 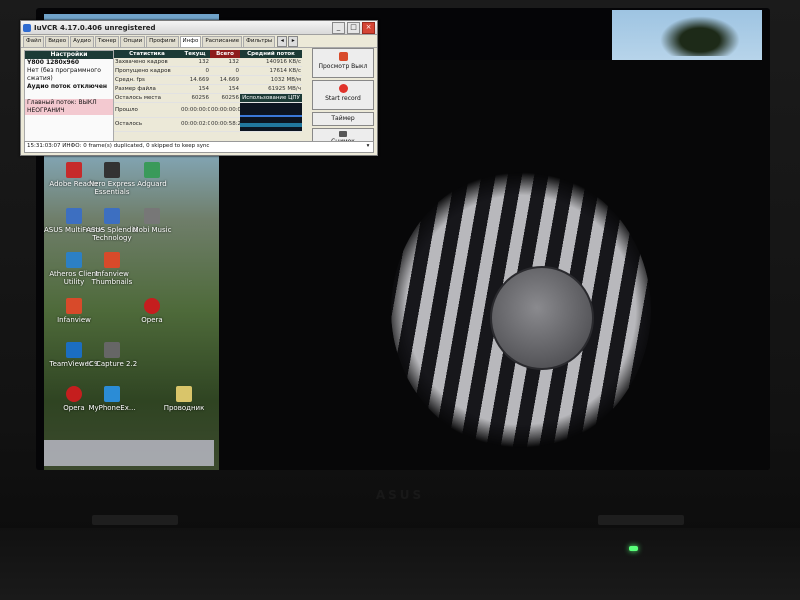 What do you see at coordinates (112, 260) in the screenshot?
I see `infanview-thumbnails-icon` at bounding box center [112, 260].